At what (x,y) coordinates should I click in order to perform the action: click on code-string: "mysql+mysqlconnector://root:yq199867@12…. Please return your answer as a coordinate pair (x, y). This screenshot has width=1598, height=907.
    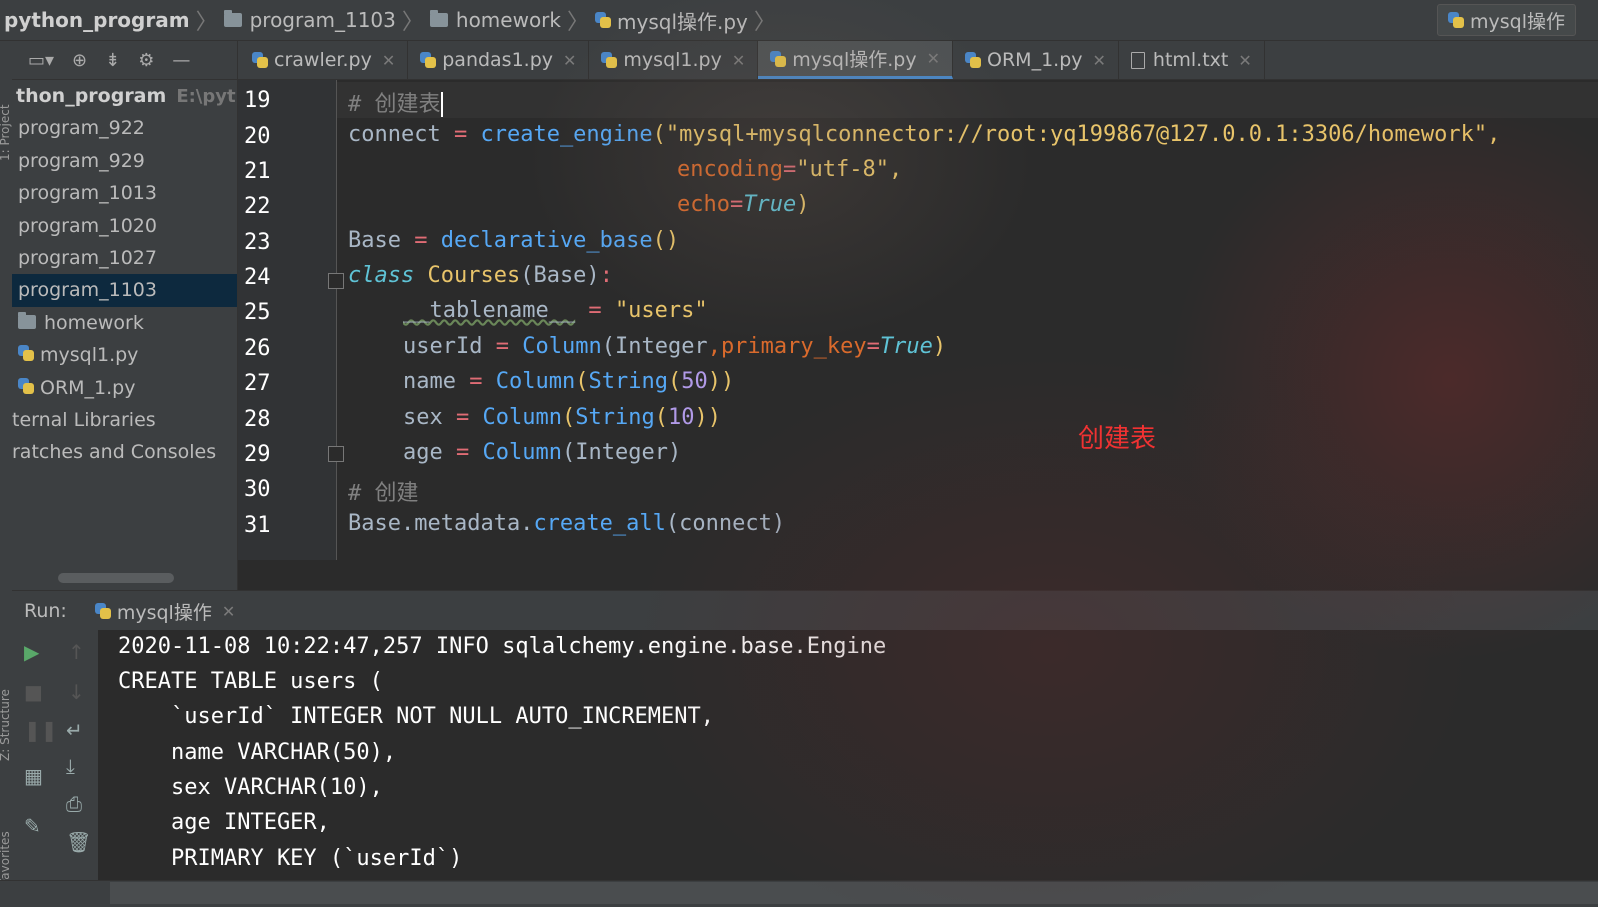
    Looking at the image, I should click on (1076, 134).